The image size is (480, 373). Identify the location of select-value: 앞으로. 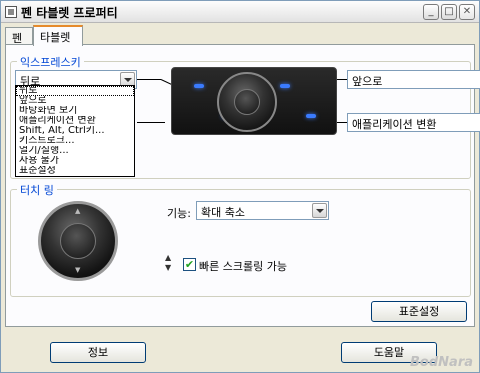
(367, 81).